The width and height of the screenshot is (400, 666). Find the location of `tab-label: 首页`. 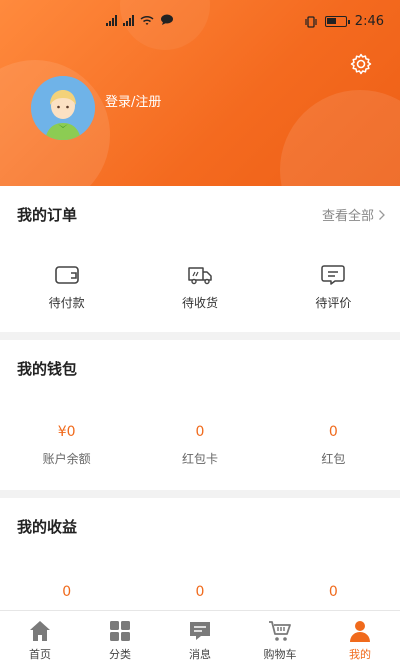

tab-label: 首页 is located at coordinates (40, 654).